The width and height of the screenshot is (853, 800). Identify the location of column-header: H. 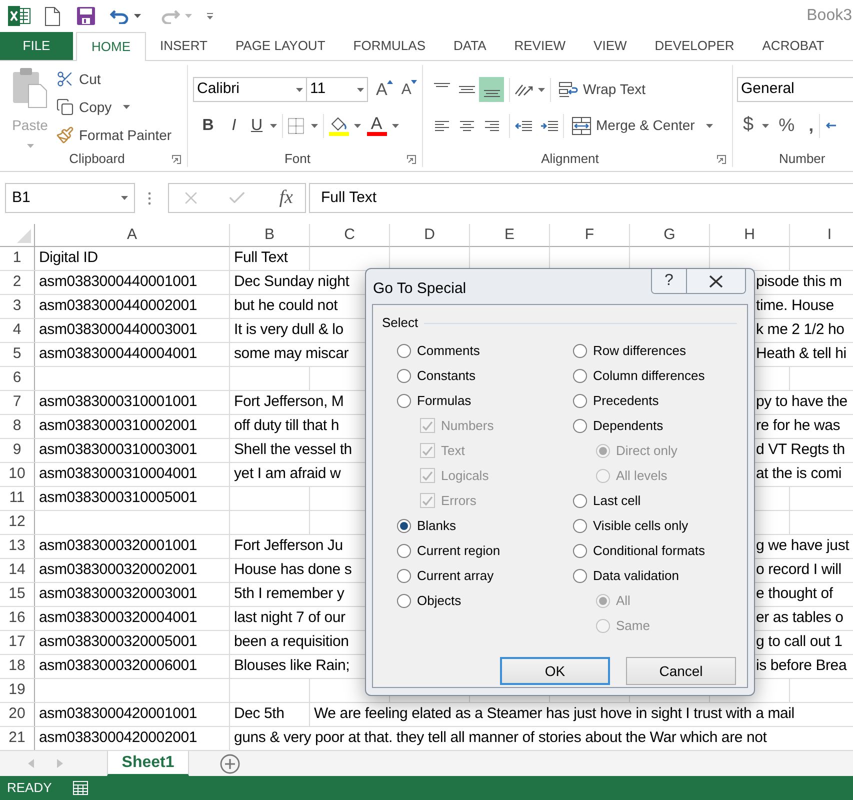
(750, 235).